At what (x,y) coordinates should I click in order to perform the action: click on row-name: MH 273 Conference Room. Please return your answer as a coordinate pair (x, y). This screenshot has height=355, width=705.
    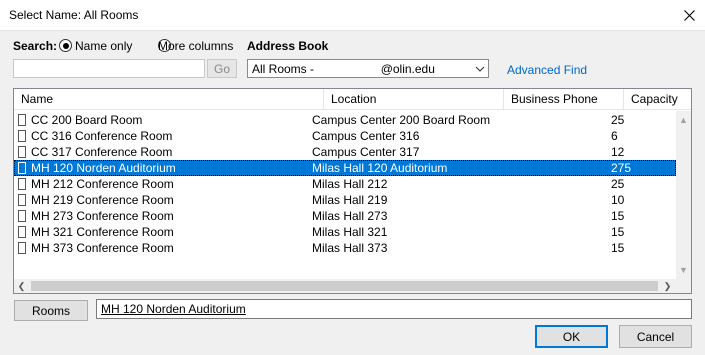
    Looking at the image, I should click on (102, 216).